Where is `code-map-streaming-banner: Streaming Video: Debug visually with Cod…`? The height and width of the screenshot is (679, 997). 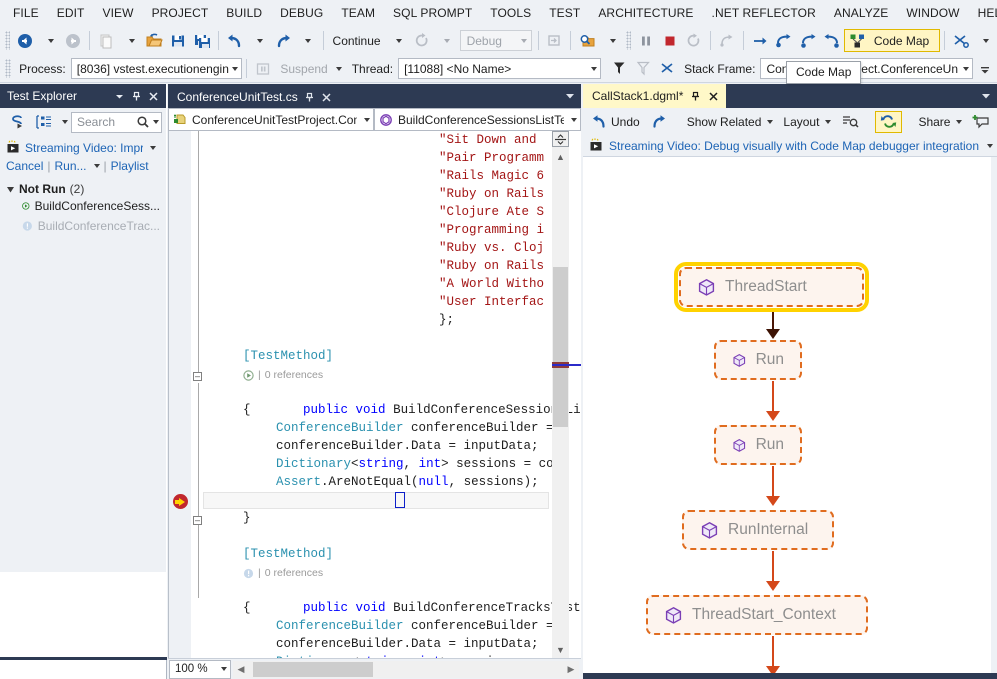 code-map-streaming-banner: Streaming Video: Debug visually with Cod… is located at coordinates (790, 146).